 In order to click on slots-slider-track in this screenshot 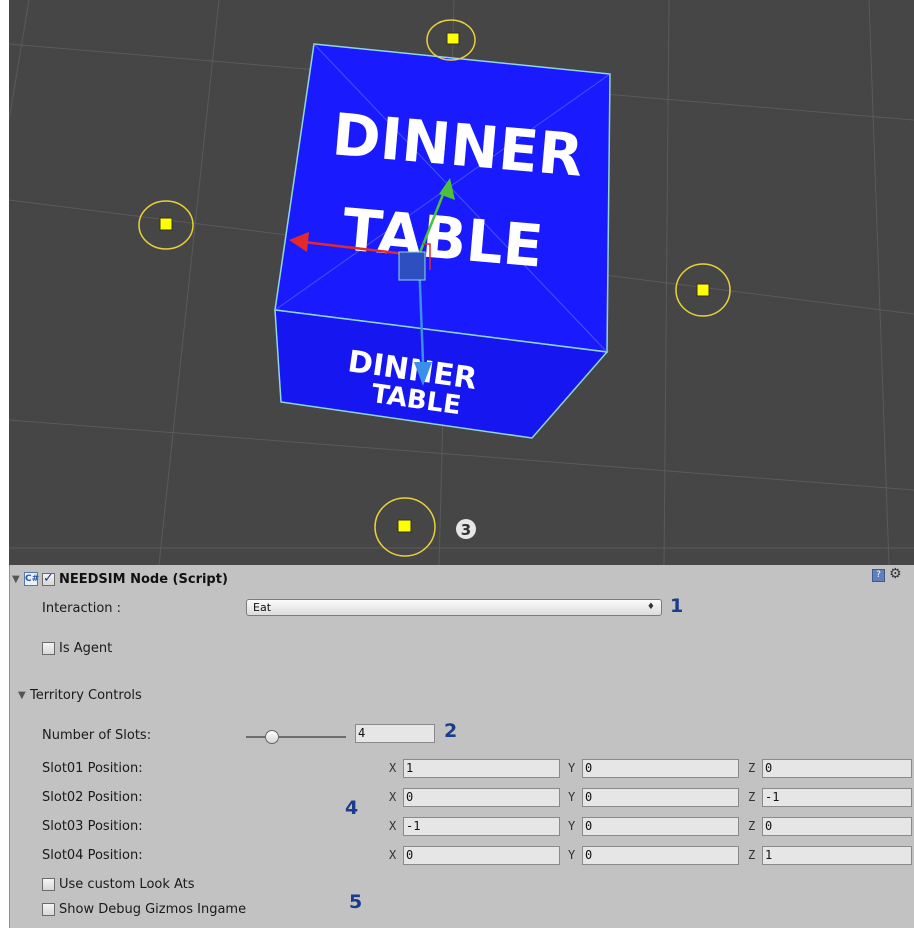, I will do `click(296, 737)`.